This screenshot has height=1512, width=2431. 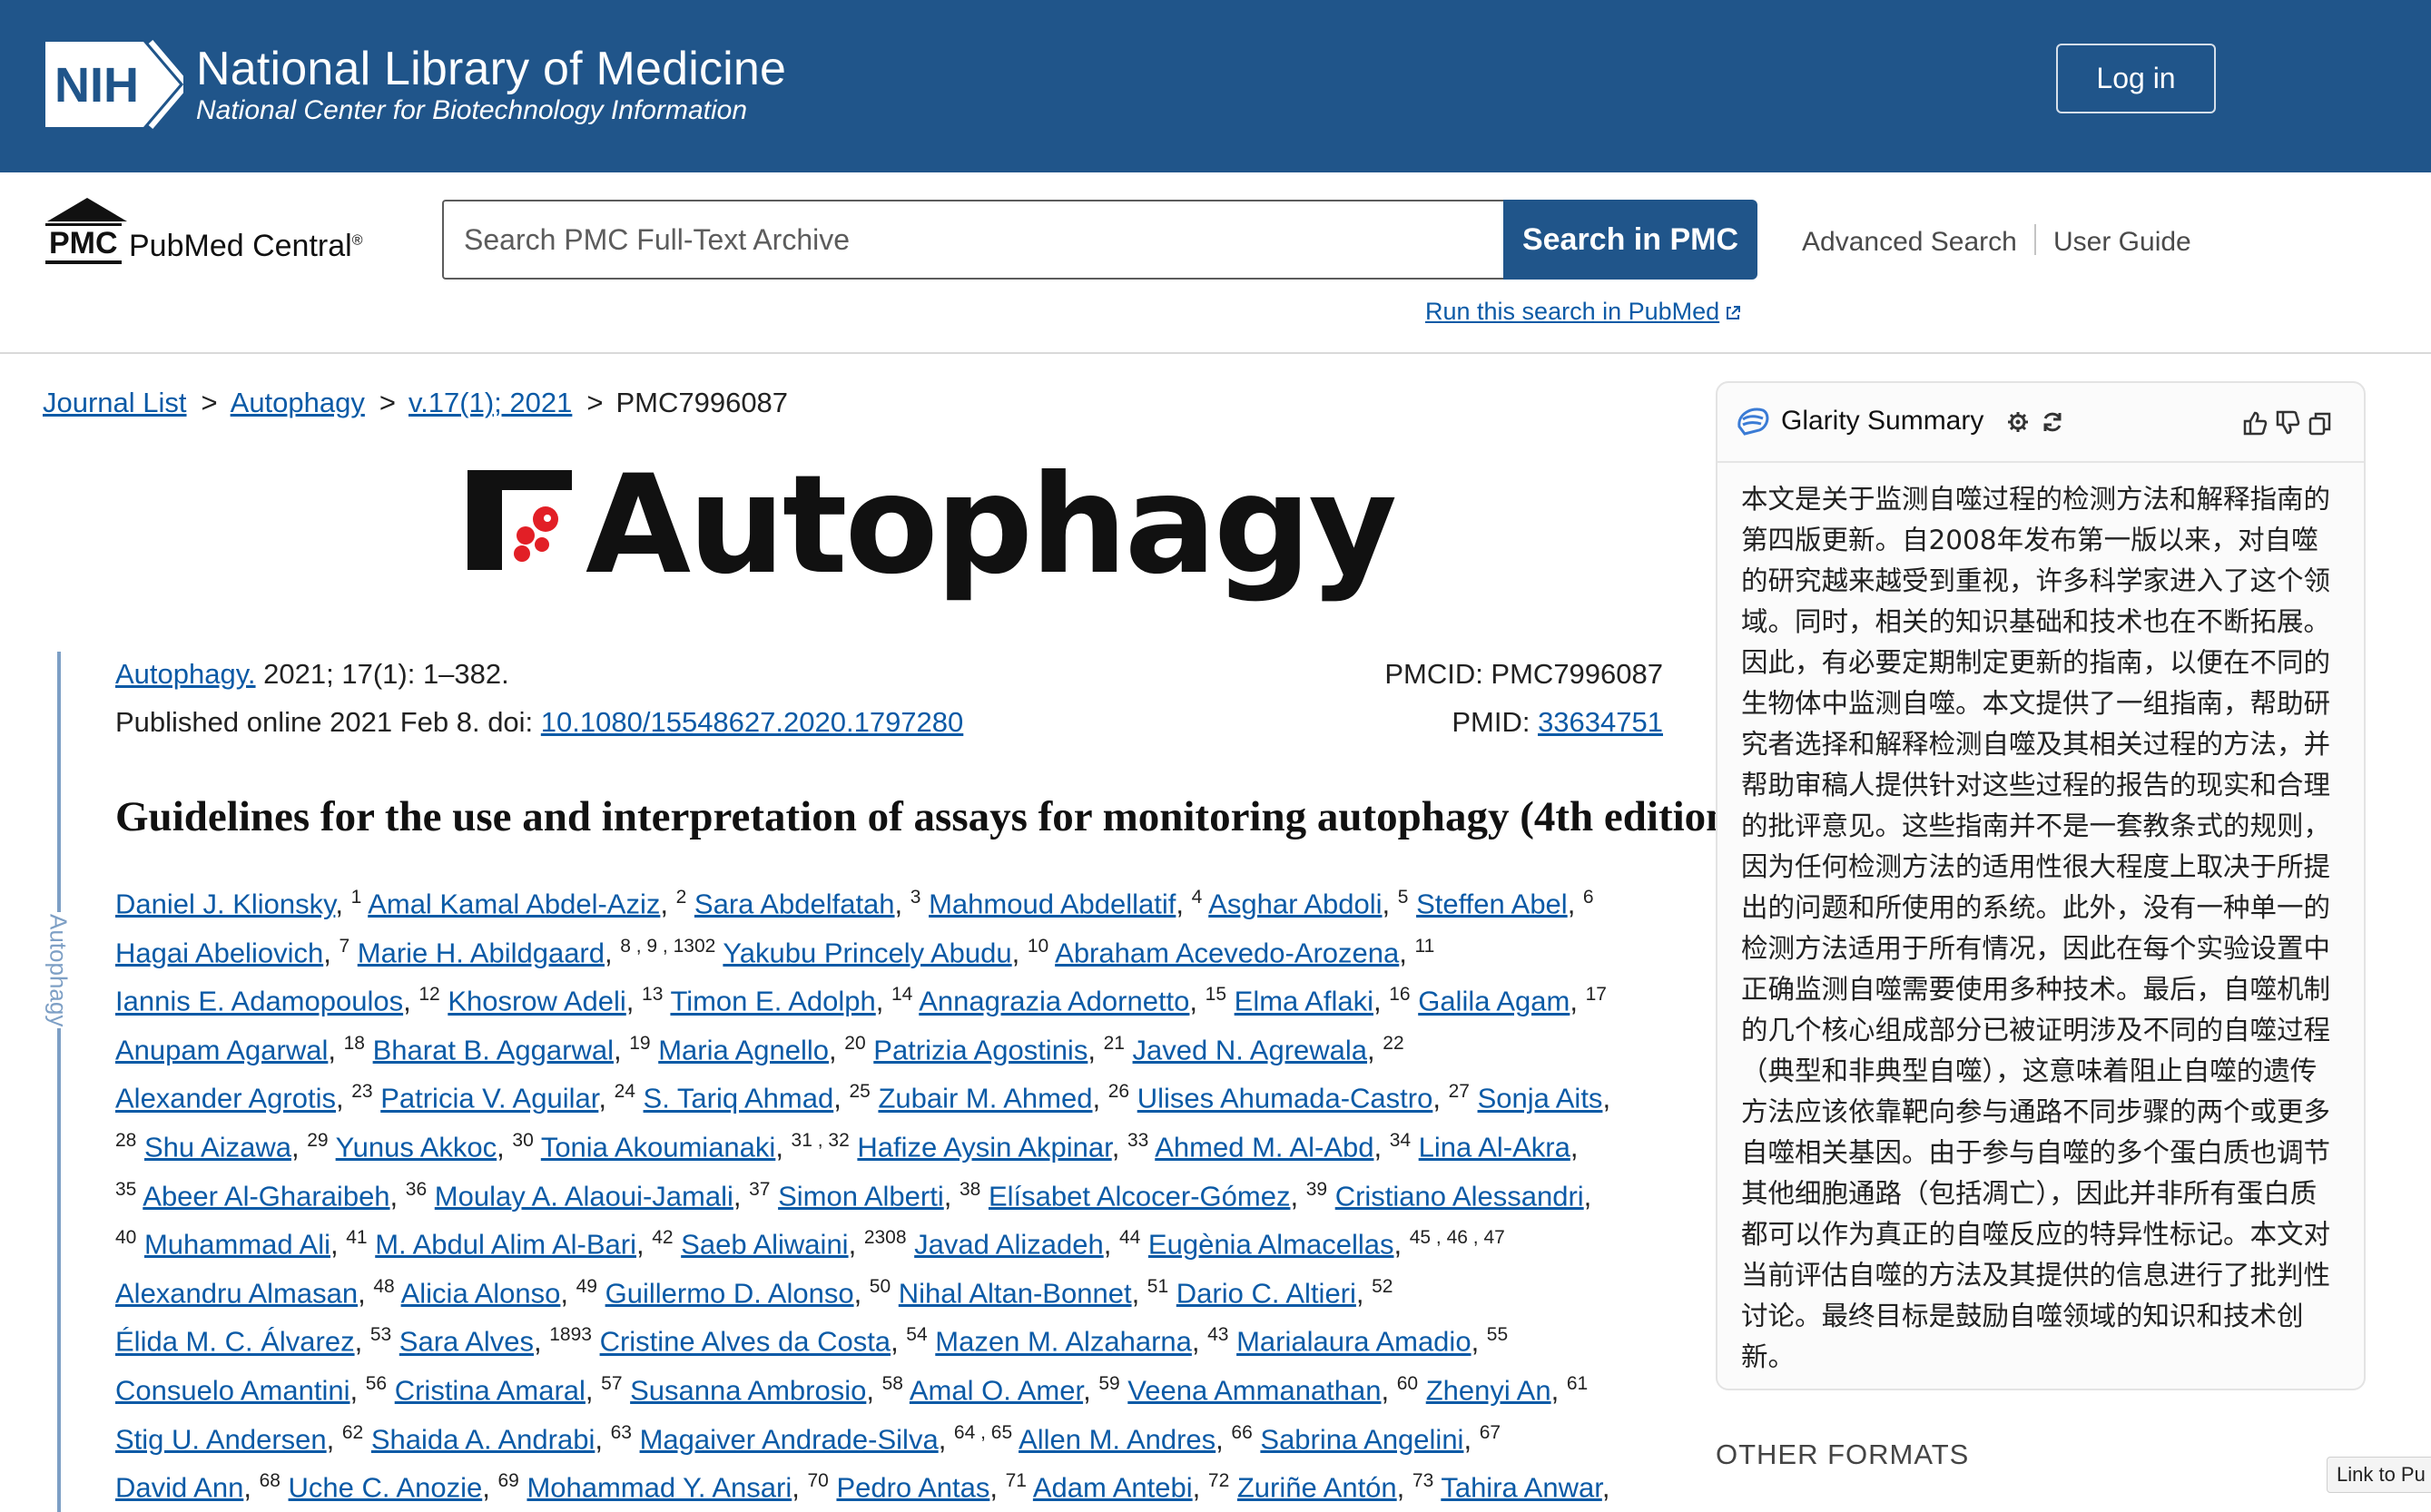 What do you see at coordinates (1217, 1334) in the screenshot?
I see `author-affiliation-ref: 43` at bounding box center [1217, 1334].